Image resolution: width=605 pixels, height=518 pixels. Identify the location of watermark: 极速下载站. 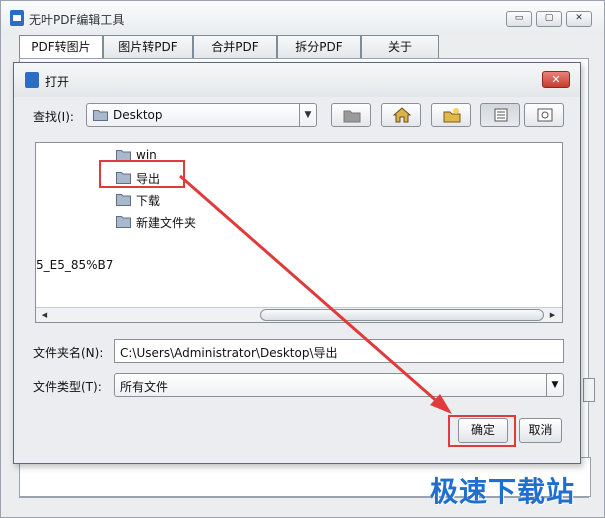
(503, 491).